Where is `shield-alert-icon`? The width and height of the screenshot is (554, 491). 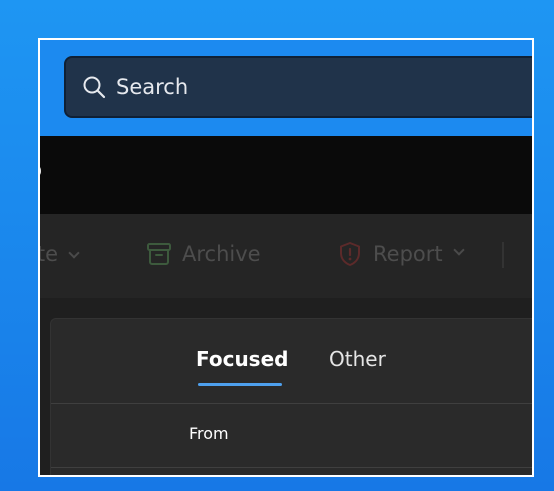
shield-alert-icon is located at coordinates (350, 254).